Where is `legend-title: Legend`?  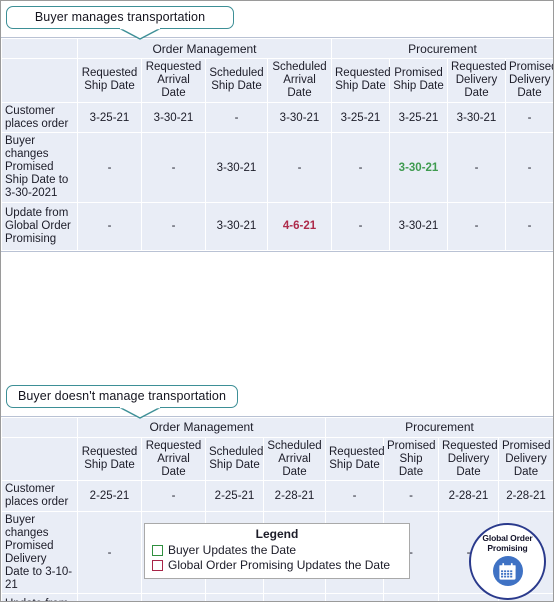 legend-title: Legend is located at coordinates (277, 533).